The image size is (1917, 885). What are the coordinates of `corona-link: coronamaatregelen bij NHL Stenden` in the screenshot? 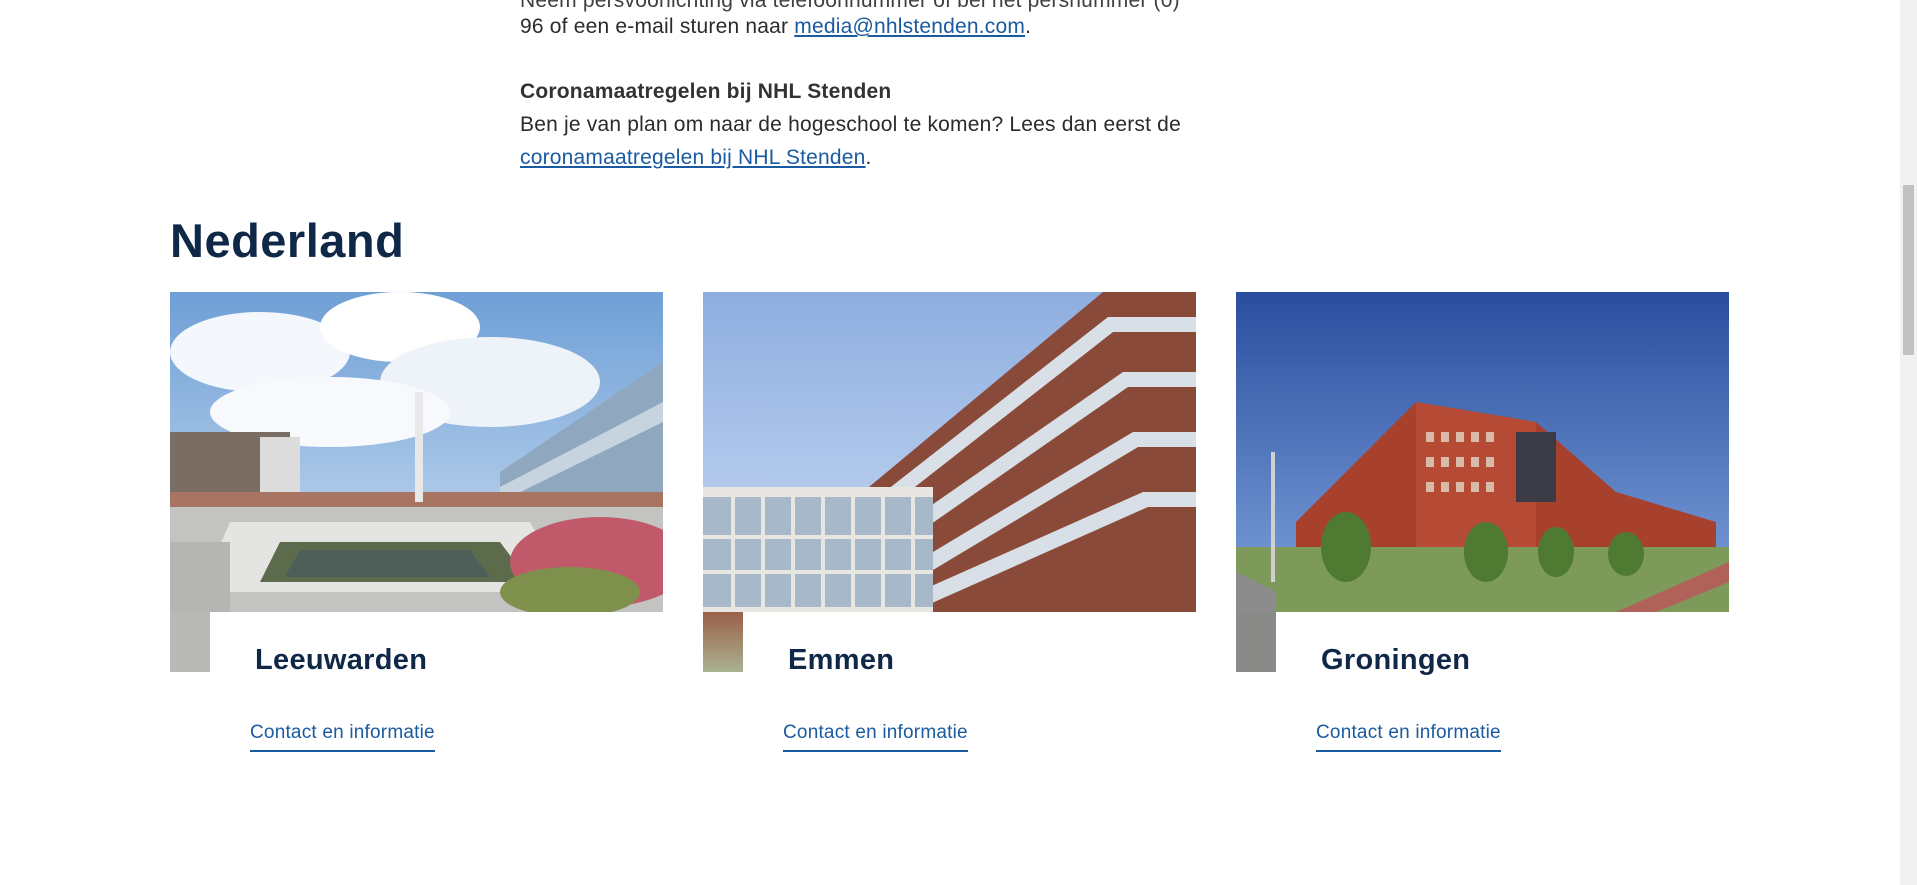 It's located at (693, 157).